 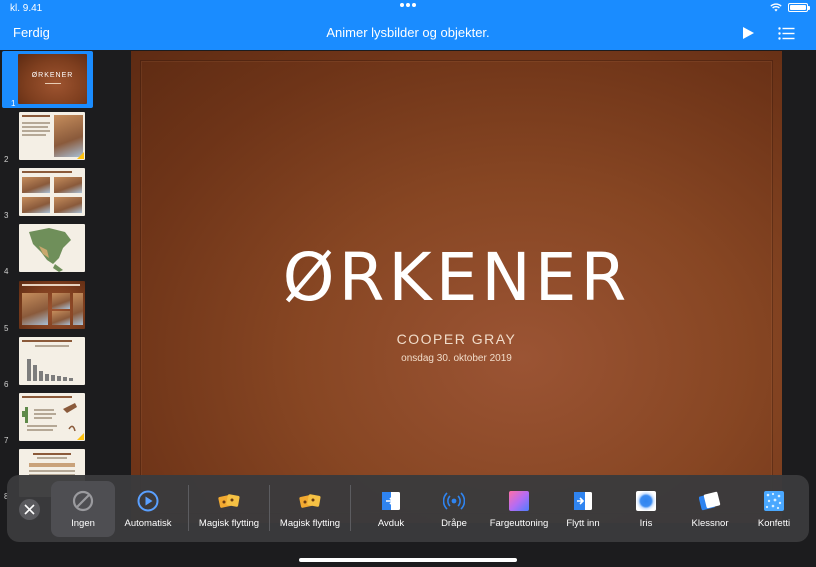 I want to click on effect-label: Klessnor, so click(x=710, y=523).